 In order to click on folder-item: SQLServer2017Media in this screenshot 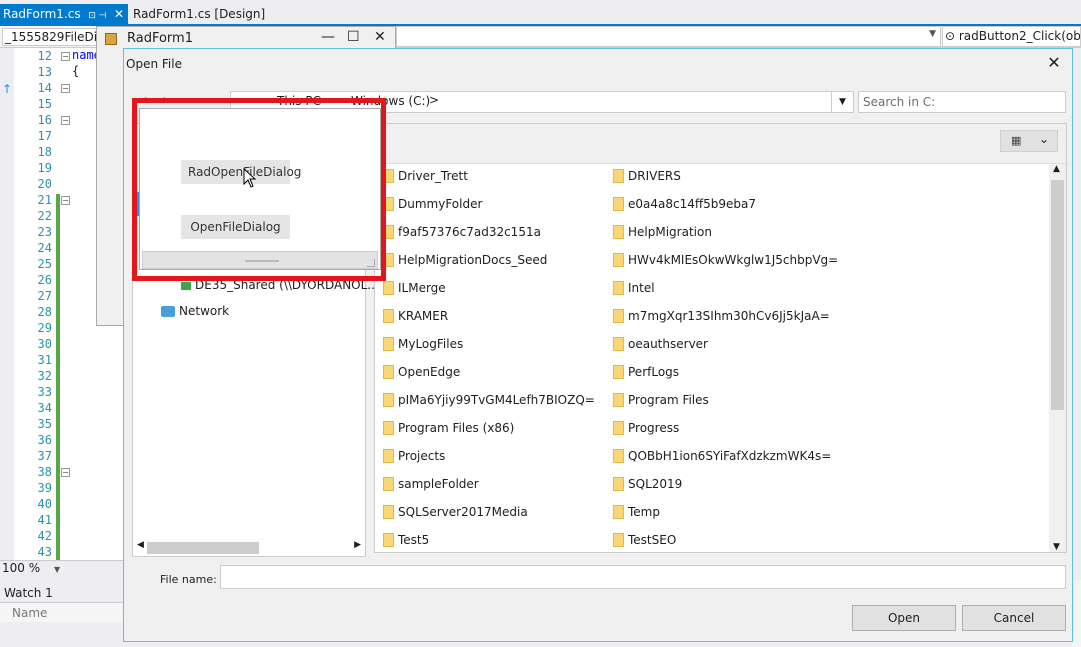, I will do `click(455, 512)`.